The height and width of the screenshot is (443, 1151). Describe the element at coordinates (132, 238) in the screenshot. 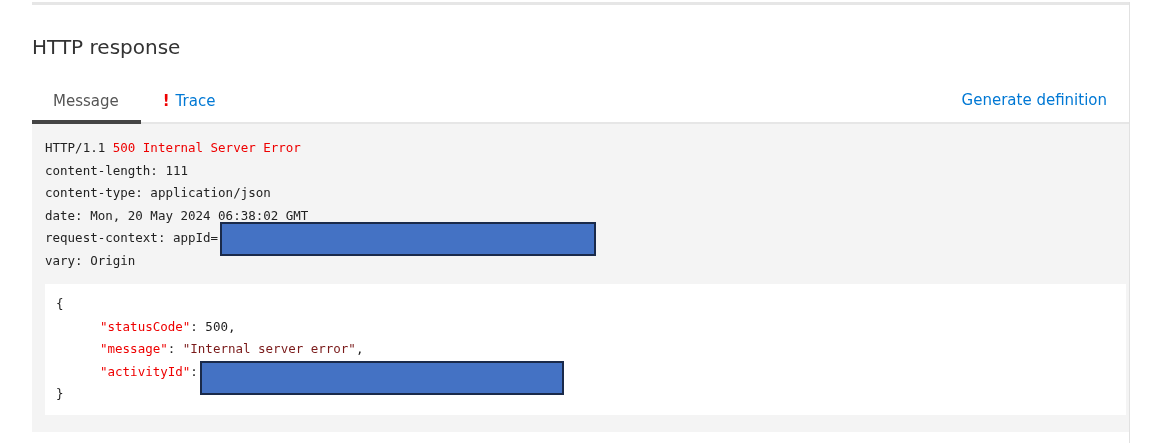

I see `header-line: request-context: appId=` at that location.